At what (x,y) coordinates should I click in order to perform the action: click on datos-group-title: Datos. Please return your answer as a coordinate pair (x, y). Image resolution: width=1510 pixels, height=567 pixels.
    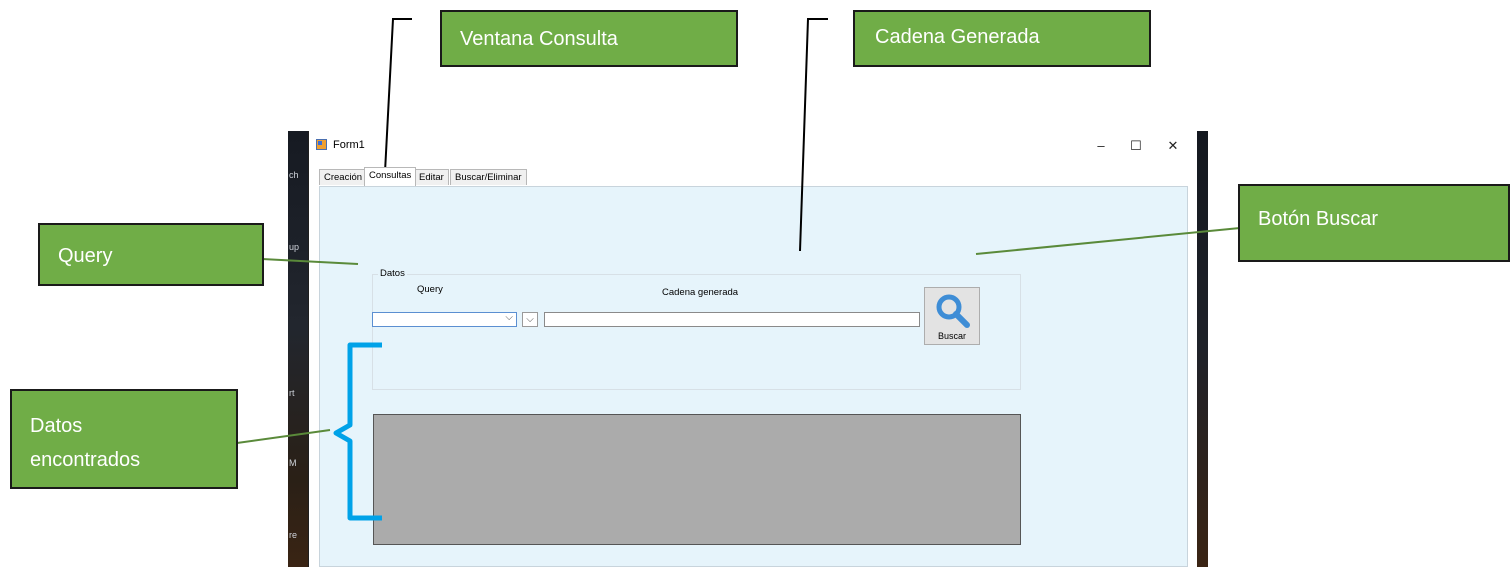
    Looking at the image, I should click on (392, 273).